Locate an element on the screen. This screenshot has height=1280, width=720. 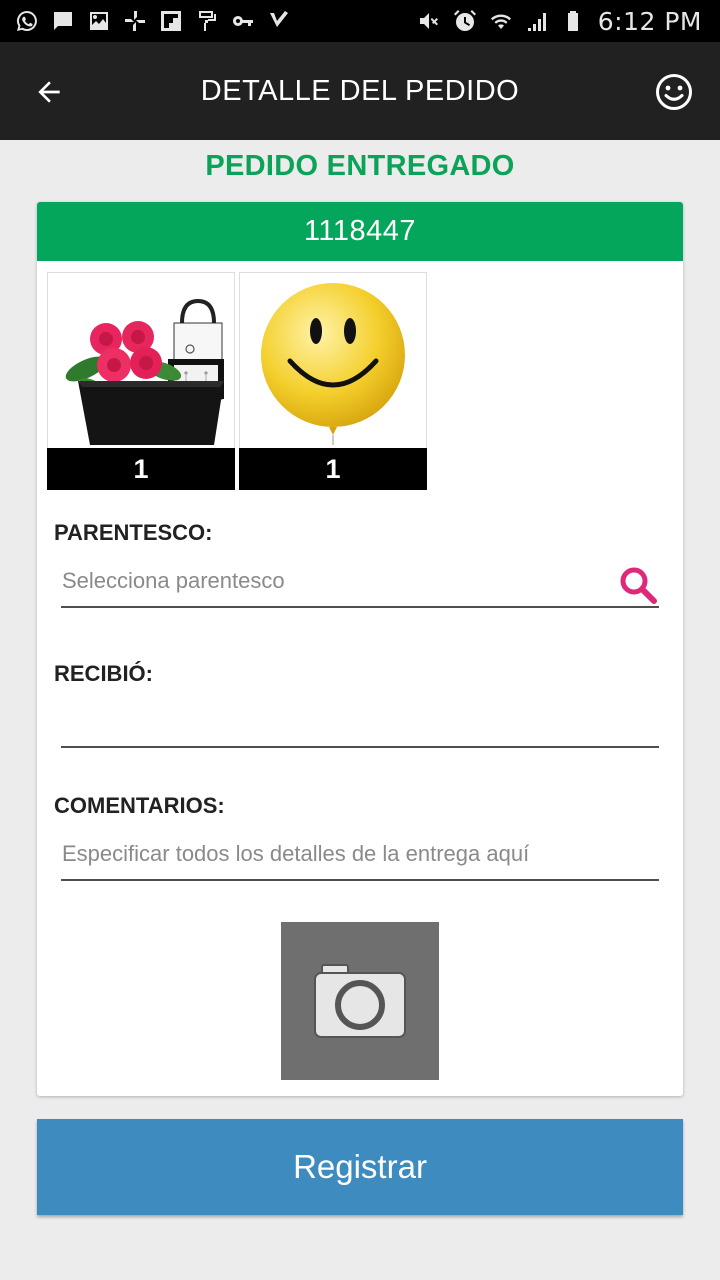
back-button is located at coordinates (49, 92).